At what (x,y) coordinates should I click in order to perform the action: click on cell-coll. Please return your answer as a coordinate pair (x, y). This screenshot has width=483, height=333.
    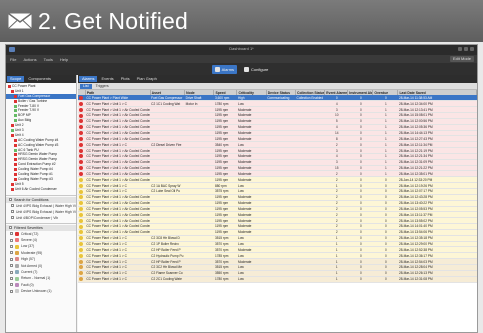
    Looking at the image, I should click on (310, 279).